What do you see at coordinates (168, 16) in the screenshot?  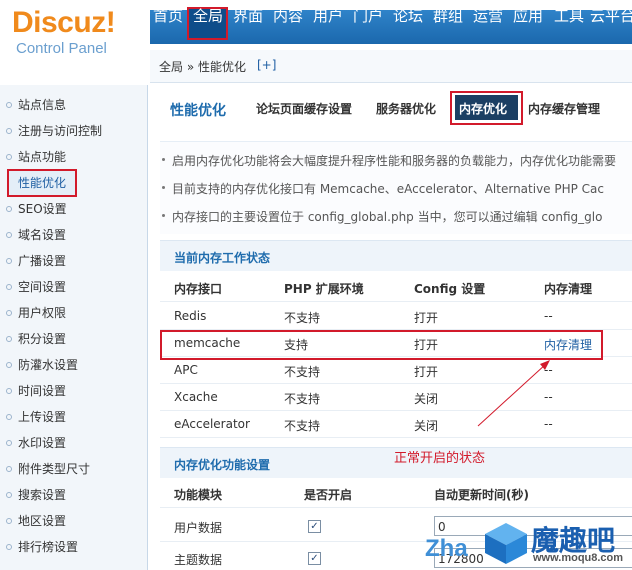 I see `nav-home: 首页` at bounding box center [168, 16].